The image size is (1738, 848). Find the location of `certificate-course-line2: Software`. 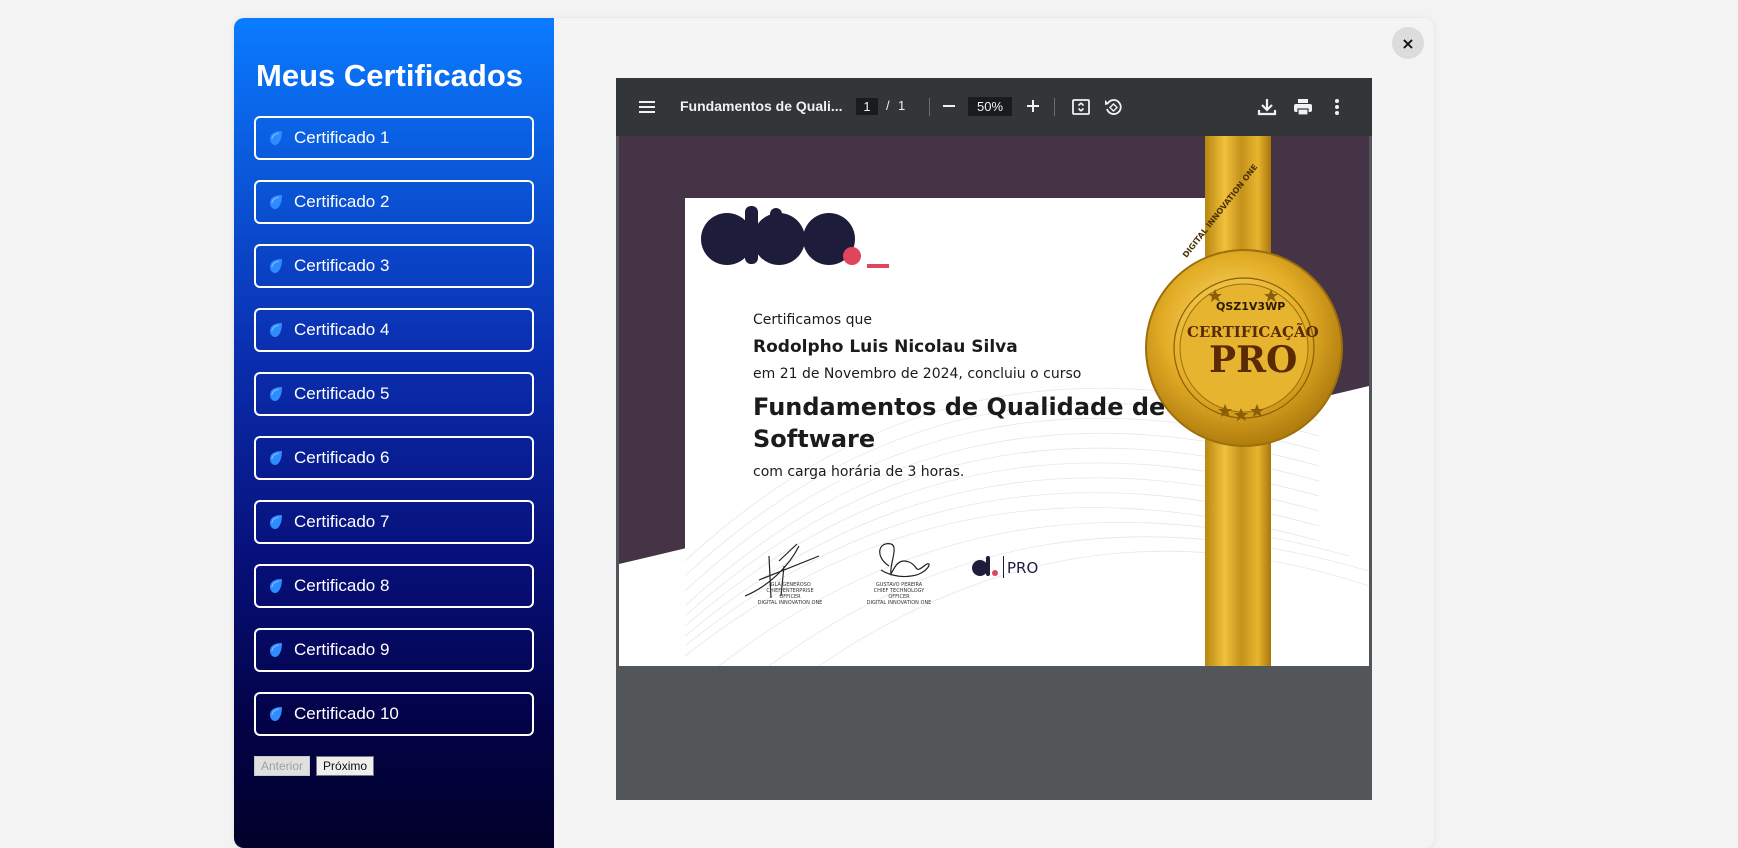

certificate-course-line2: Software is located at coordinates (814, 439).